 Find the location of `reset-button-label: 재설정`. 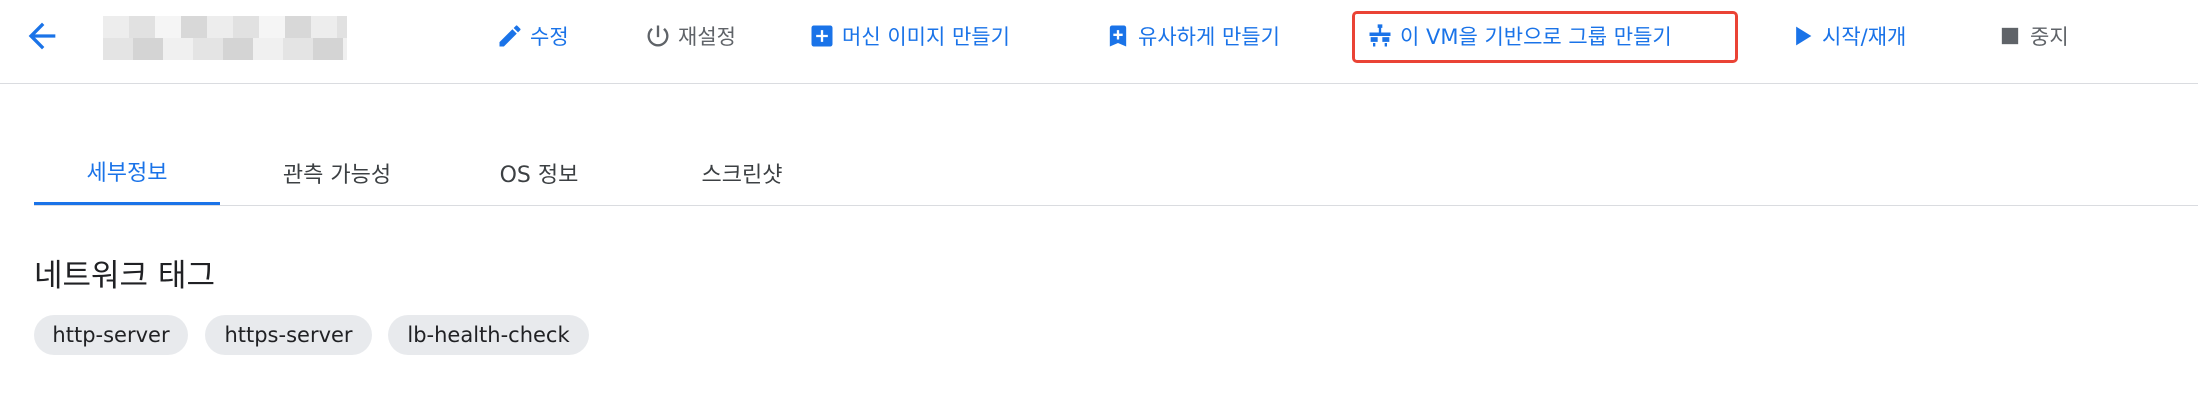

reset-button-label: 재설정 is located at coordinates (707, 37).